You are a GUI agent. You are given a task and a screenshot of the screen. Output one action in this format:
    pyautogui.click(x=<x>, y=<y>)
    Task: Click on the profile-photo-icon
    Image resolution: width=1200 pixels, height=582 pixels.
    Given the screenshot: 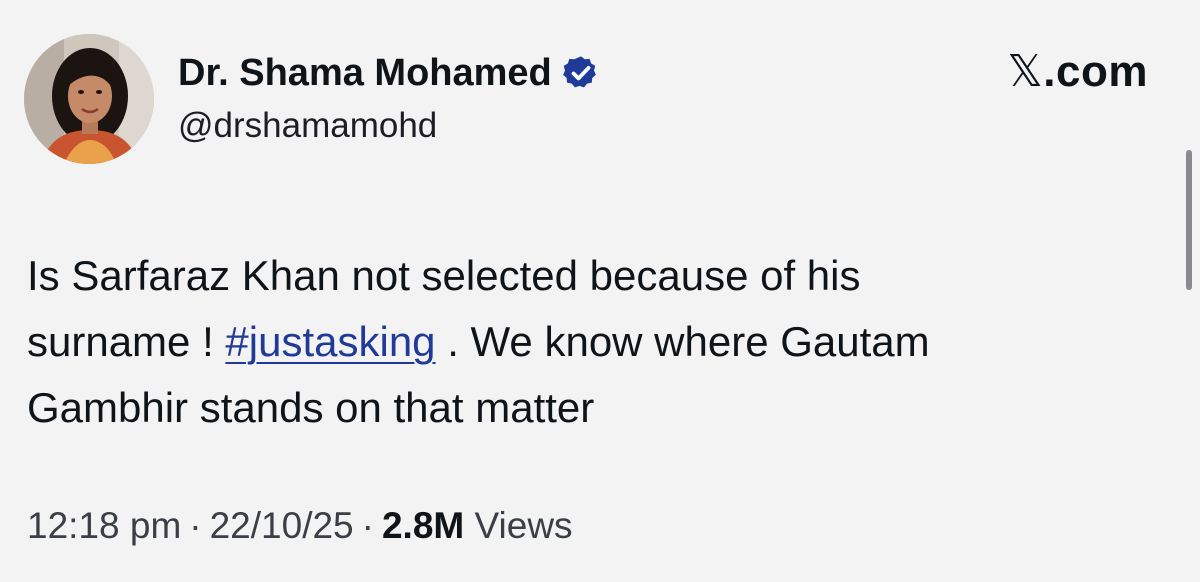 What is the action you would take?
    pyautogui.click(x=89, y=99)
    